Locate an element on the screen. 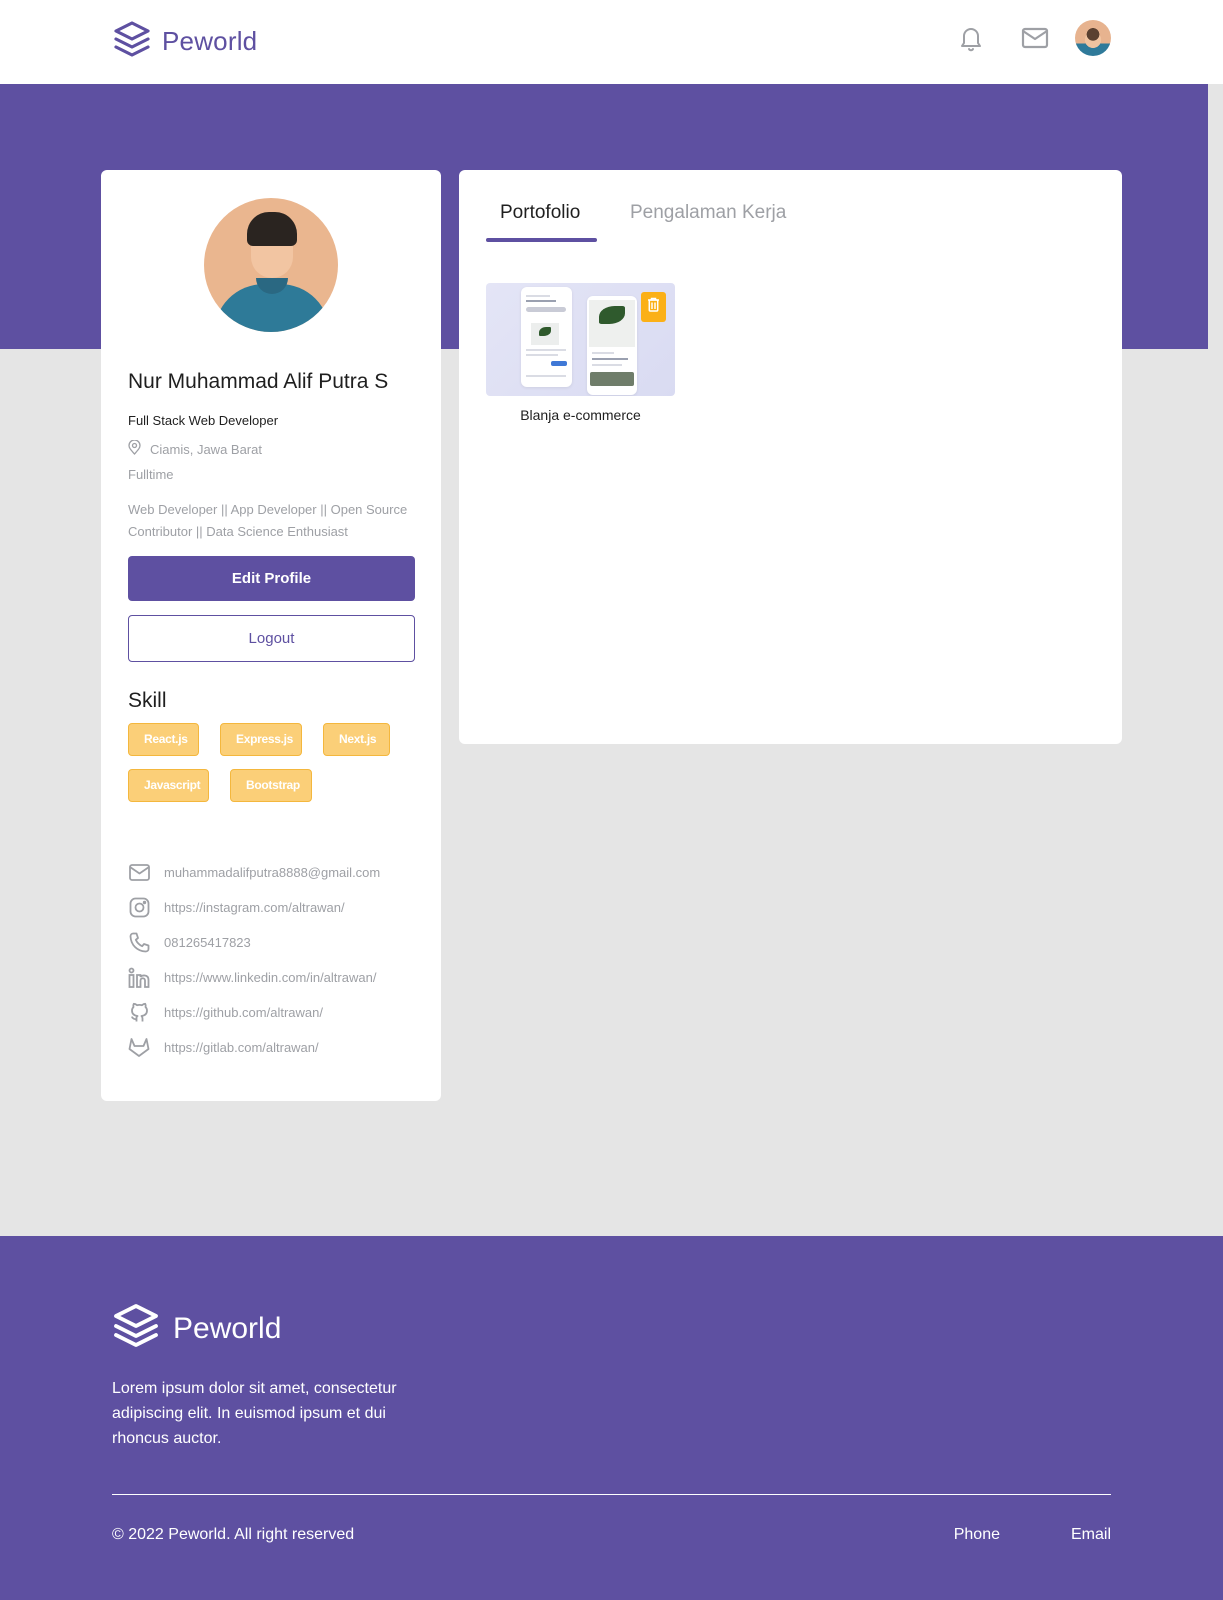 The image size is (1223, 1600). contact-linkedin: https://www.linkedin.com/in/altrawan/ is located at coordinates (278, 977).